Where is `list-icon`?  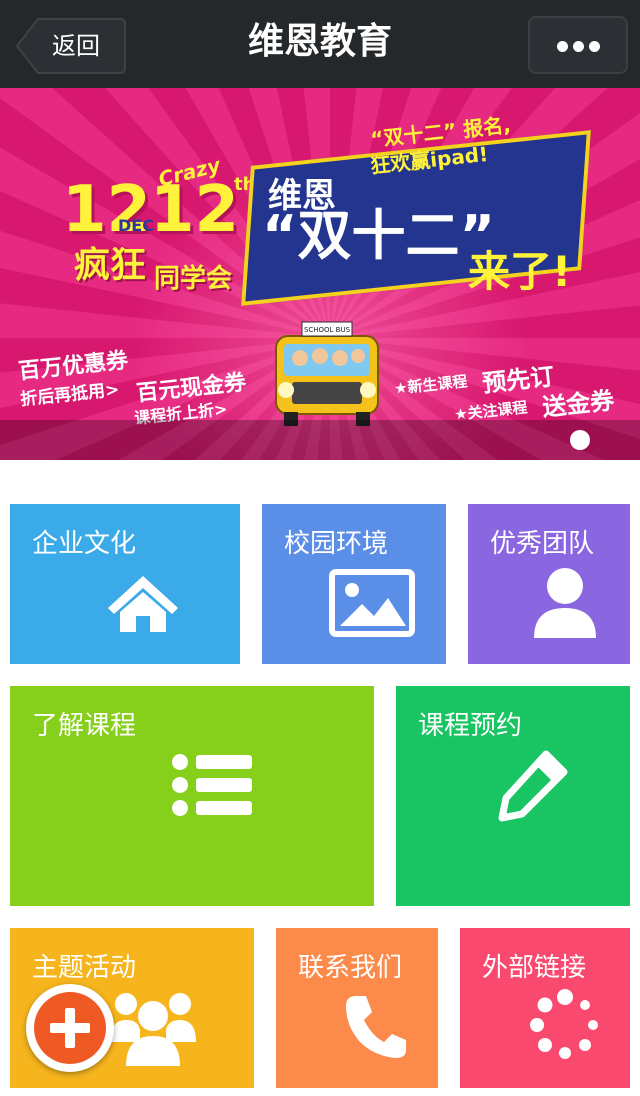
list-icon is located at coordinates (212, 785).